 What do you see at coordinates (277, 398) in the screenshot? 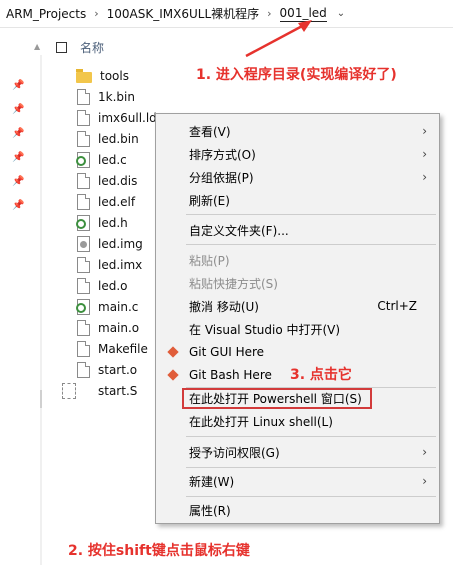
I see `highlight-box` at bounding box center [277, 398].